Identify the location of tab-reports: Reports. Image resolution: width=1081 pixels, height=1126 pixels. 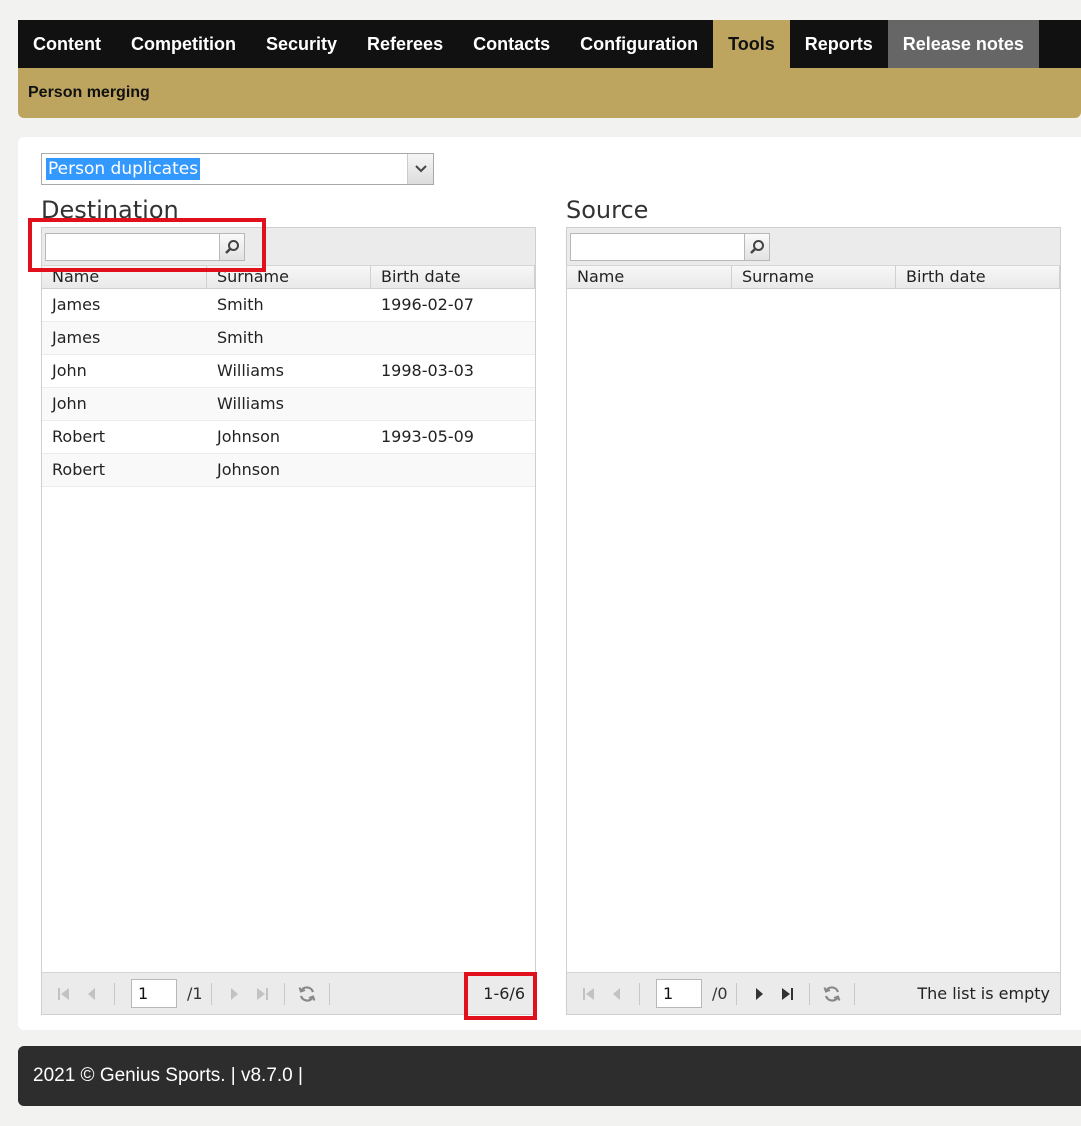
(839, 44).